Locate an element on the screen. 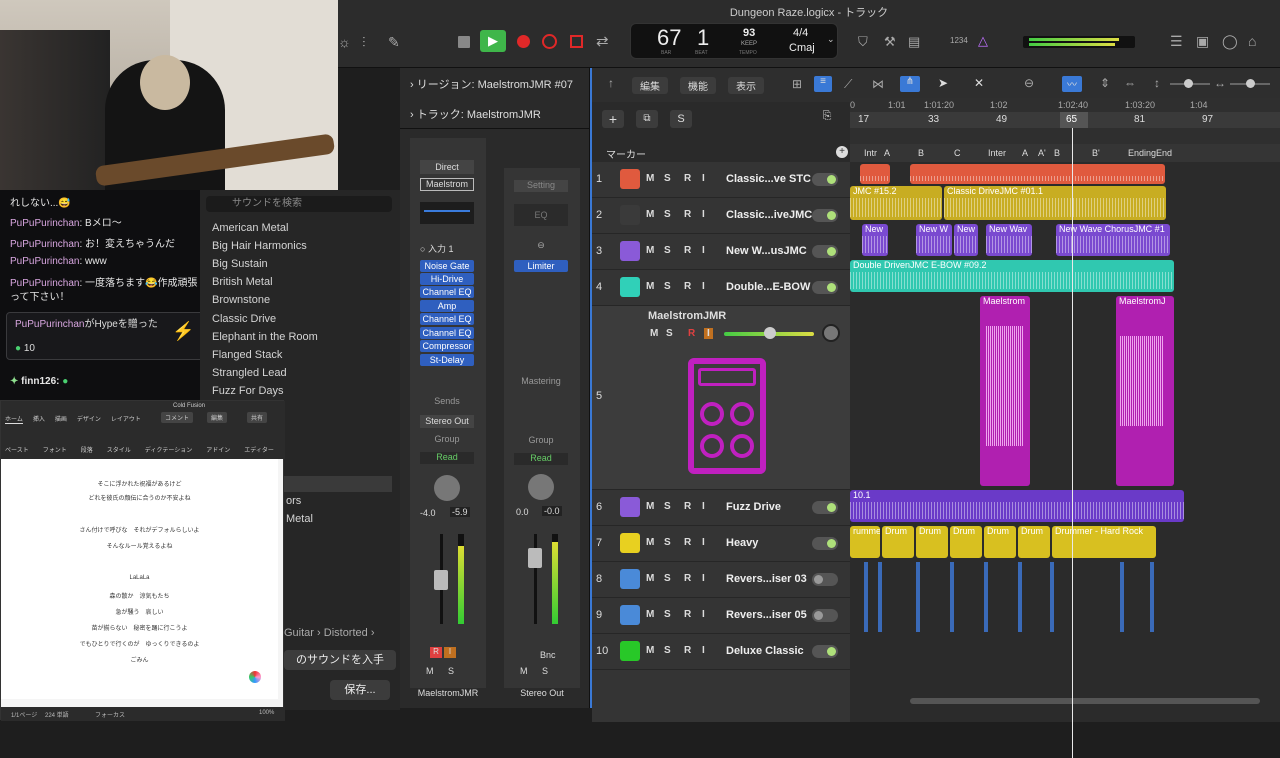 The height and width of the screenshot is (758, 1280). marker: B' is located at coordinates (1096, 153).